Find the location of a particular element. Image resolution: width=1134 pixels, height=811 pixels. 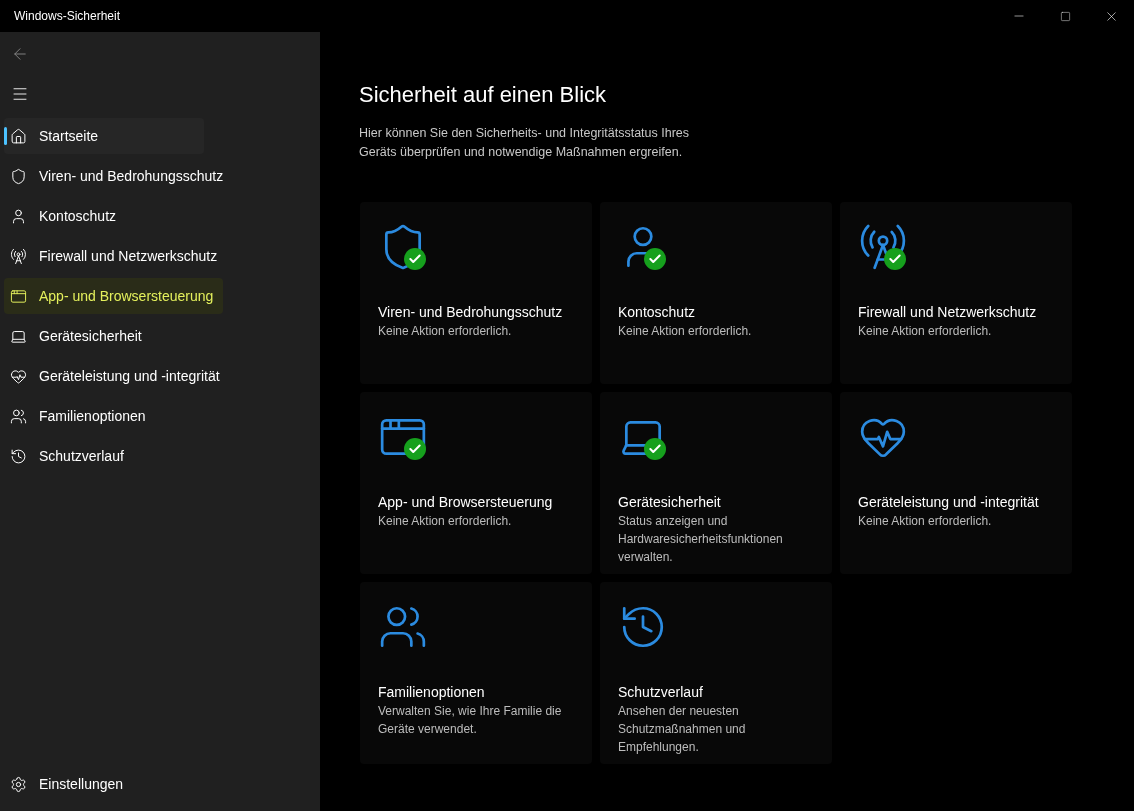

nav-item: Gerätesicherheit is located at coordinates (104, 336).